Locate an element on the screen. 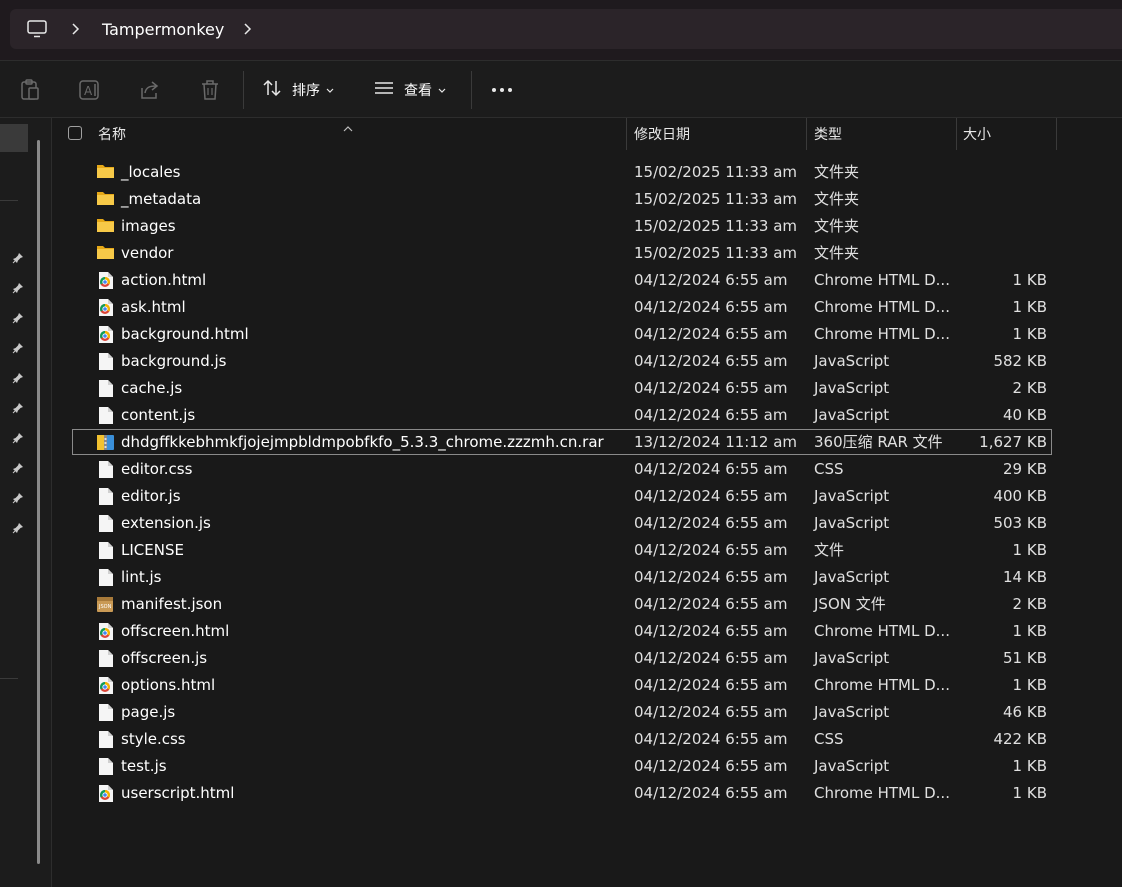  breadcrumb-tampermonkey: Tampermonkey is located at coordinates (163, 29).